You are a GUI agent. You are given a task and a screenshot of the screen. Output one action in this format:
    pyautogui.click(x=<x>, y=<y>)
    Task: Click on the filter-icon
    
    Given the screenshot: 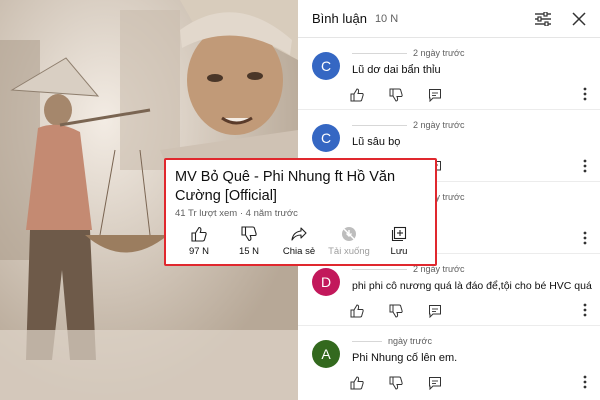 What is the action you would take?
    pyautogui.click(x=543, y=19)
    